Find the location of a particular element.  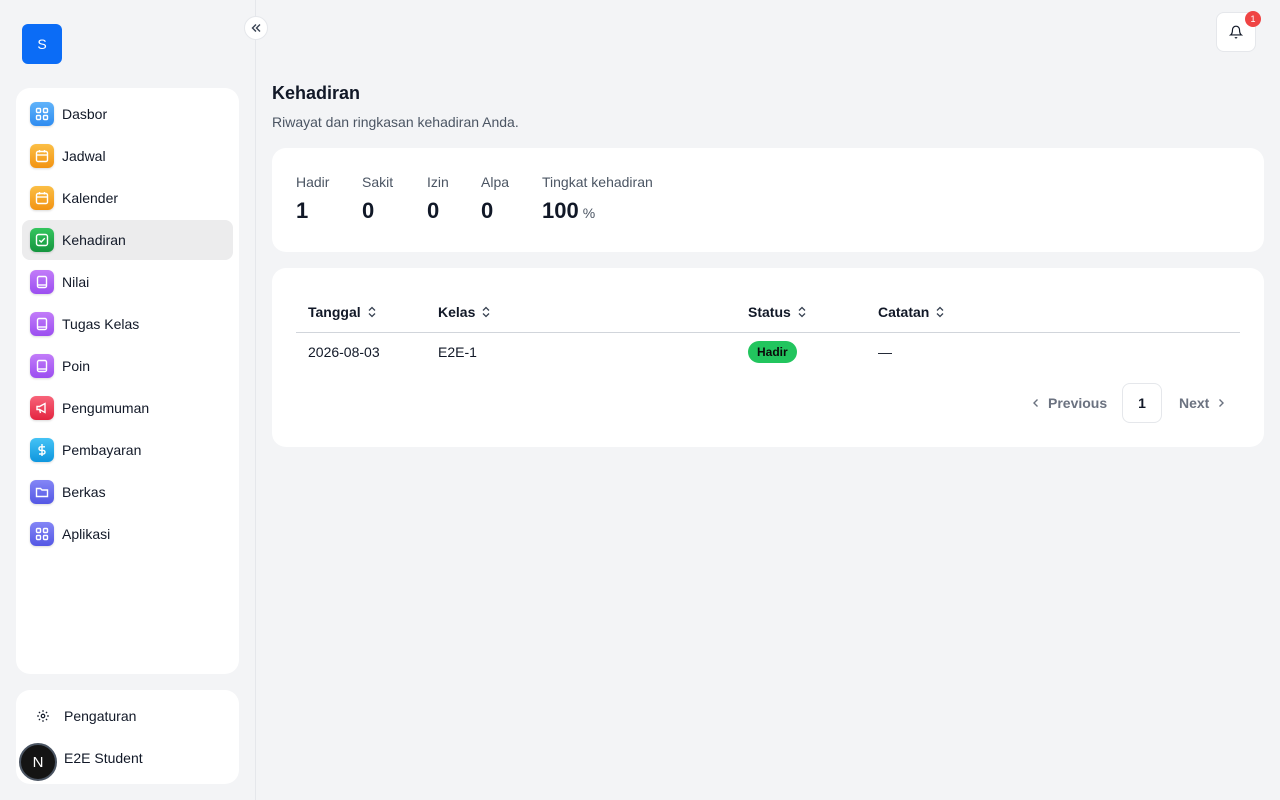

stat-label: Sakit is located at coordinates (378, 182).